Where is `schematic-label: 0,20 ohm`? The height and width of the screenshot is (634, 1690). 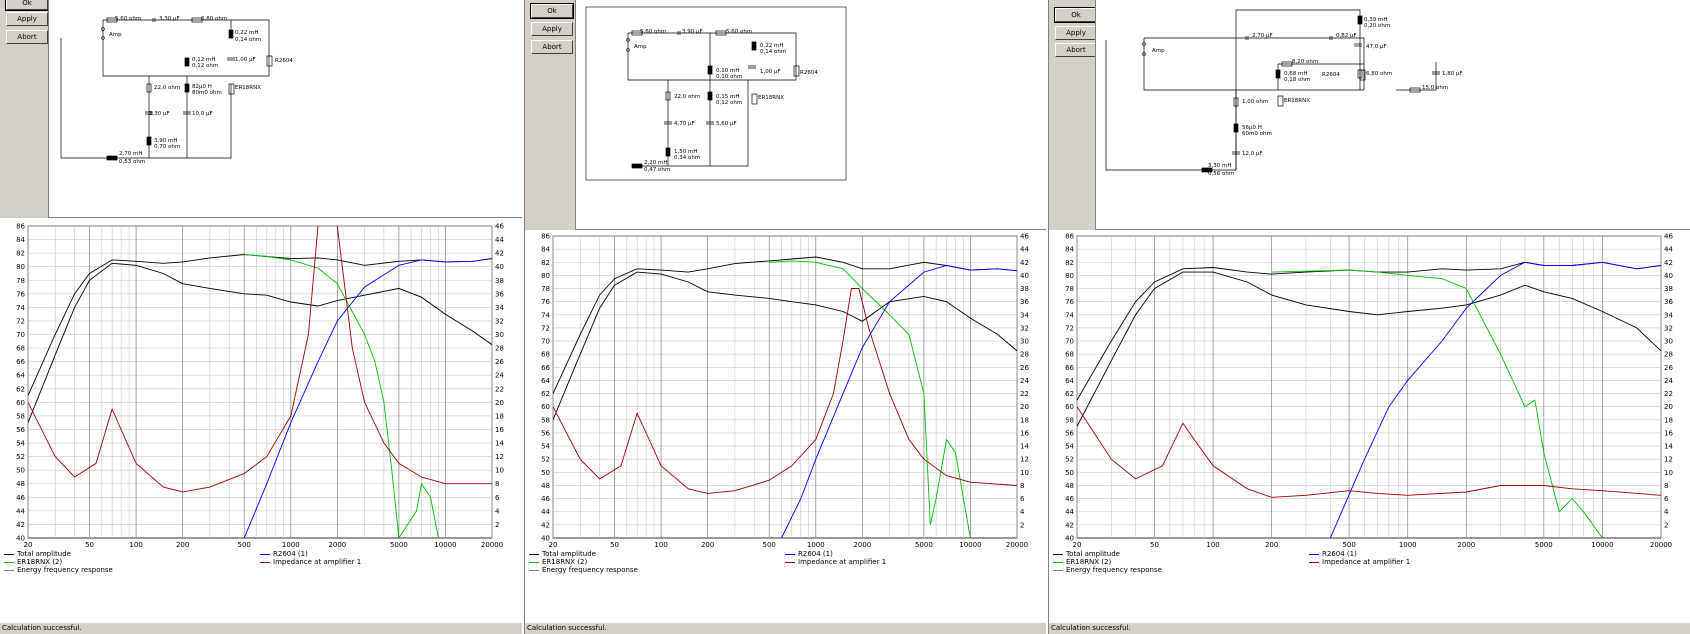 schematic-label: 0,20 ohm is located at coordinates (1377, 26).